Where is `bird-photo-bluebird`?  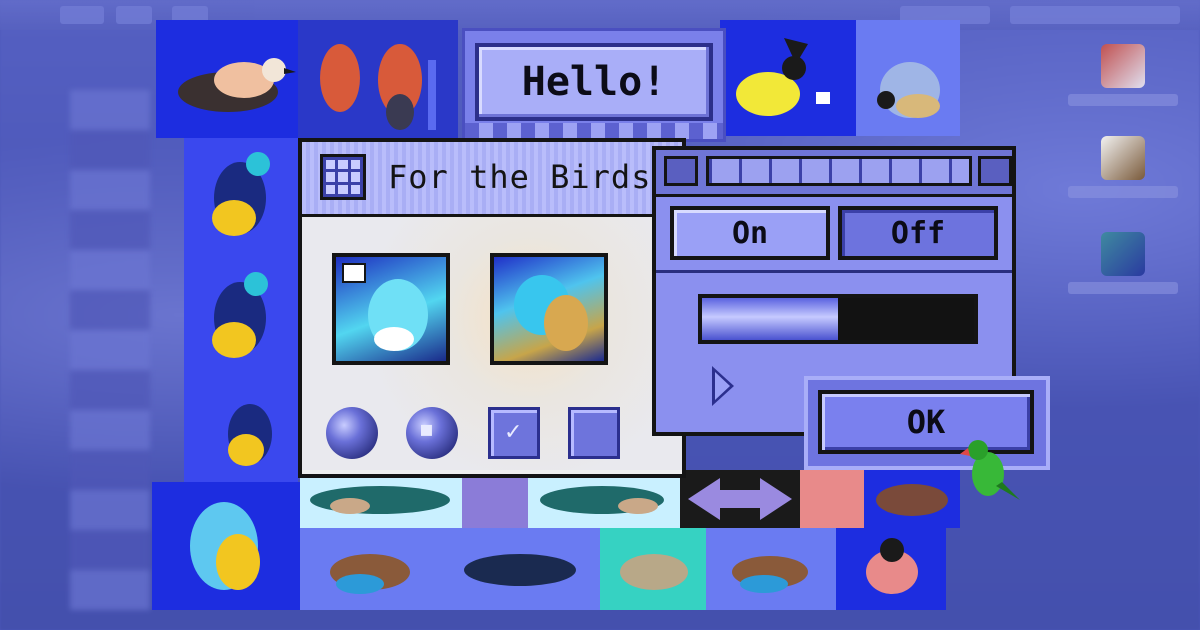 bird-photo-bluebird is located at coordinates (549, 309).